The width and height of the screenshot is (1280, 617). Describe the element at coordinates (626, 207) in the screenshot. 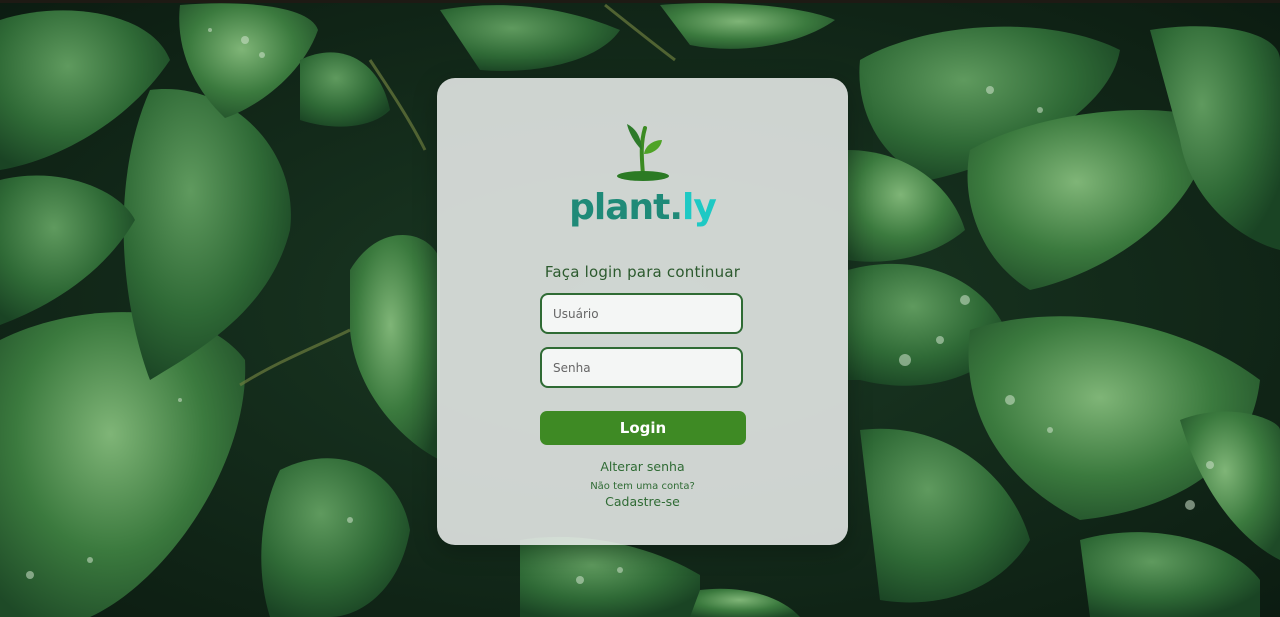

I see `brand-part1: plant.` at that location.